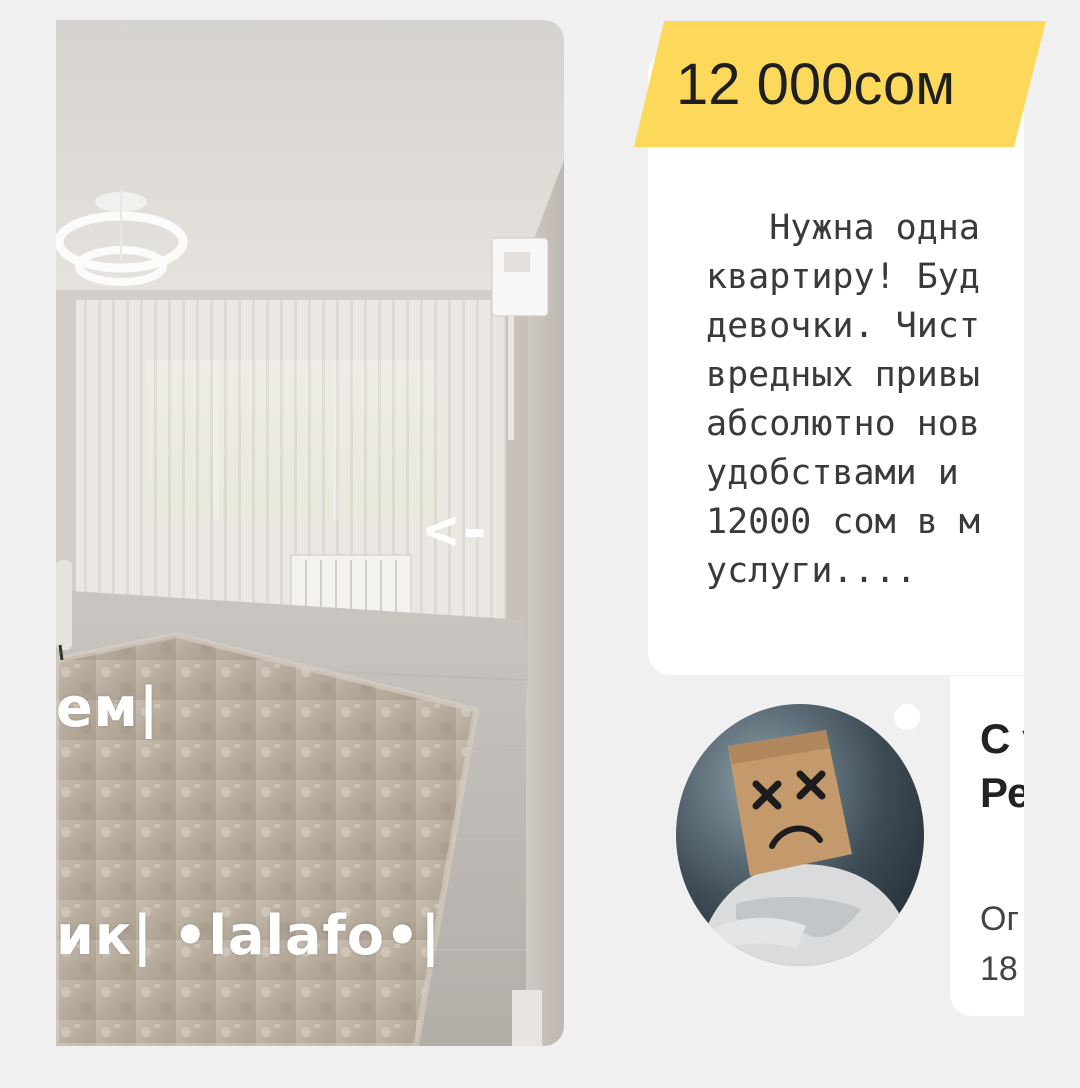 The width and height of the screenshot is (1080, 1088). What do you see at coordinates (1002, 765) in the screenshot?
I see `seller-name: С у Ре` at bounding box center [1002, 765].